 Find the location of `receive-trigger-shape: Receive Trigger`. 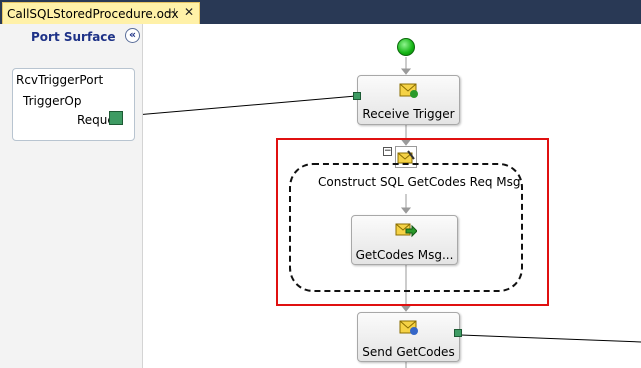

receive-trigger-shape: Receive Trigger is located at coordinates (408, 100).